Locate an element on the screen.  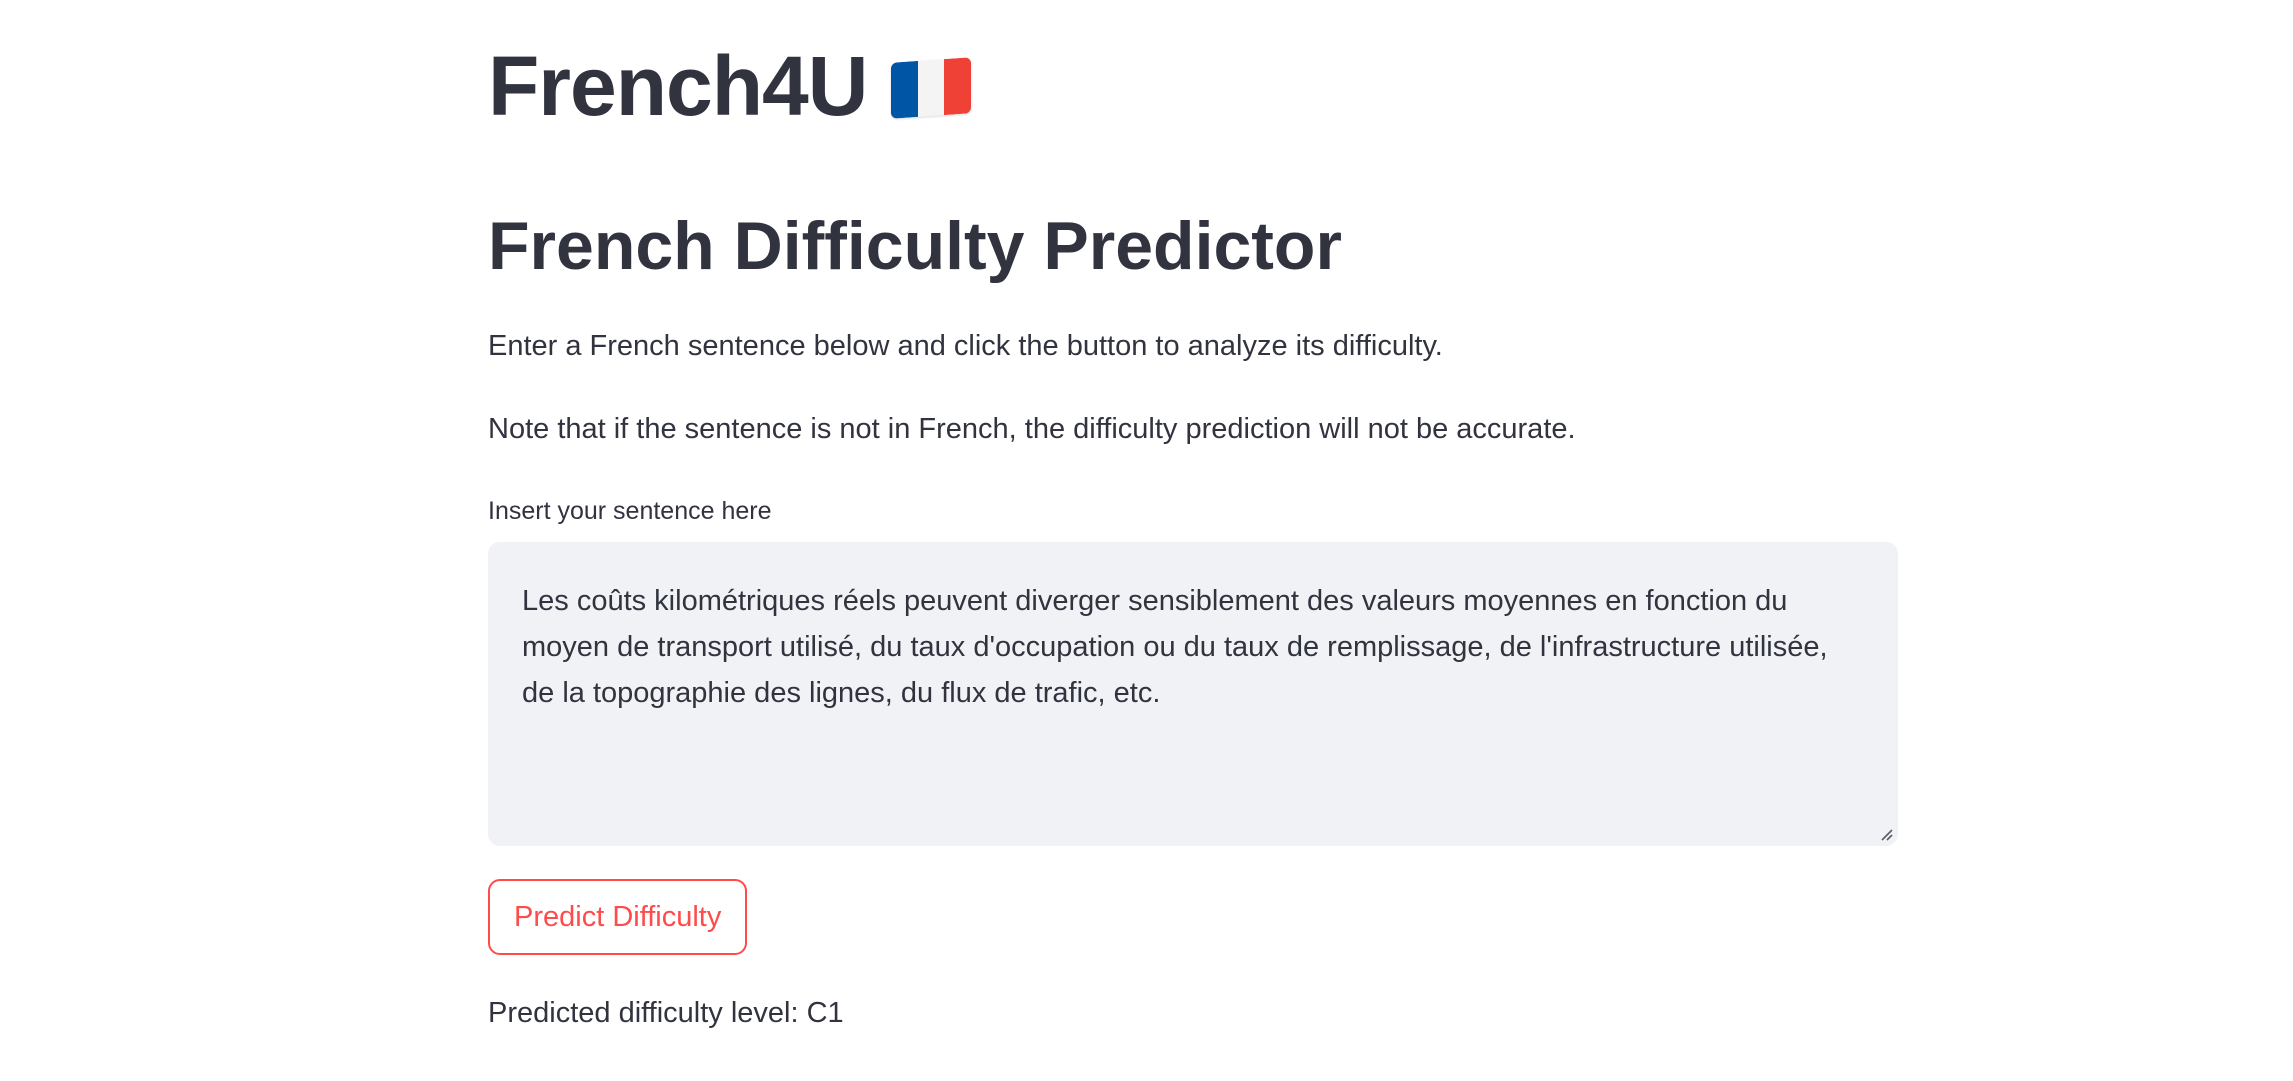
resize-handle-icon is located at coordinates (1886, 834).